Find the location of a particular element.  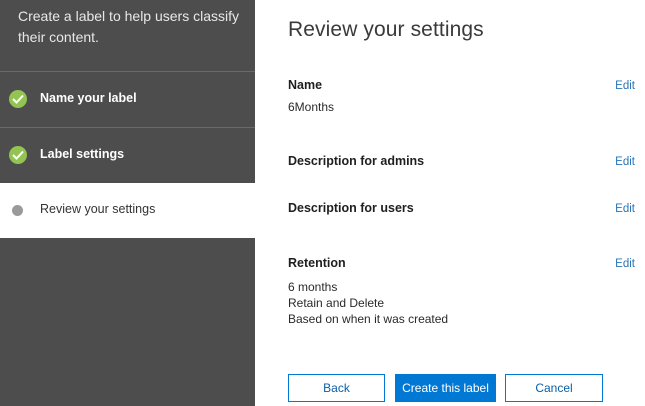

user-description-heading: Description for users is located at coordinates (351, 208).